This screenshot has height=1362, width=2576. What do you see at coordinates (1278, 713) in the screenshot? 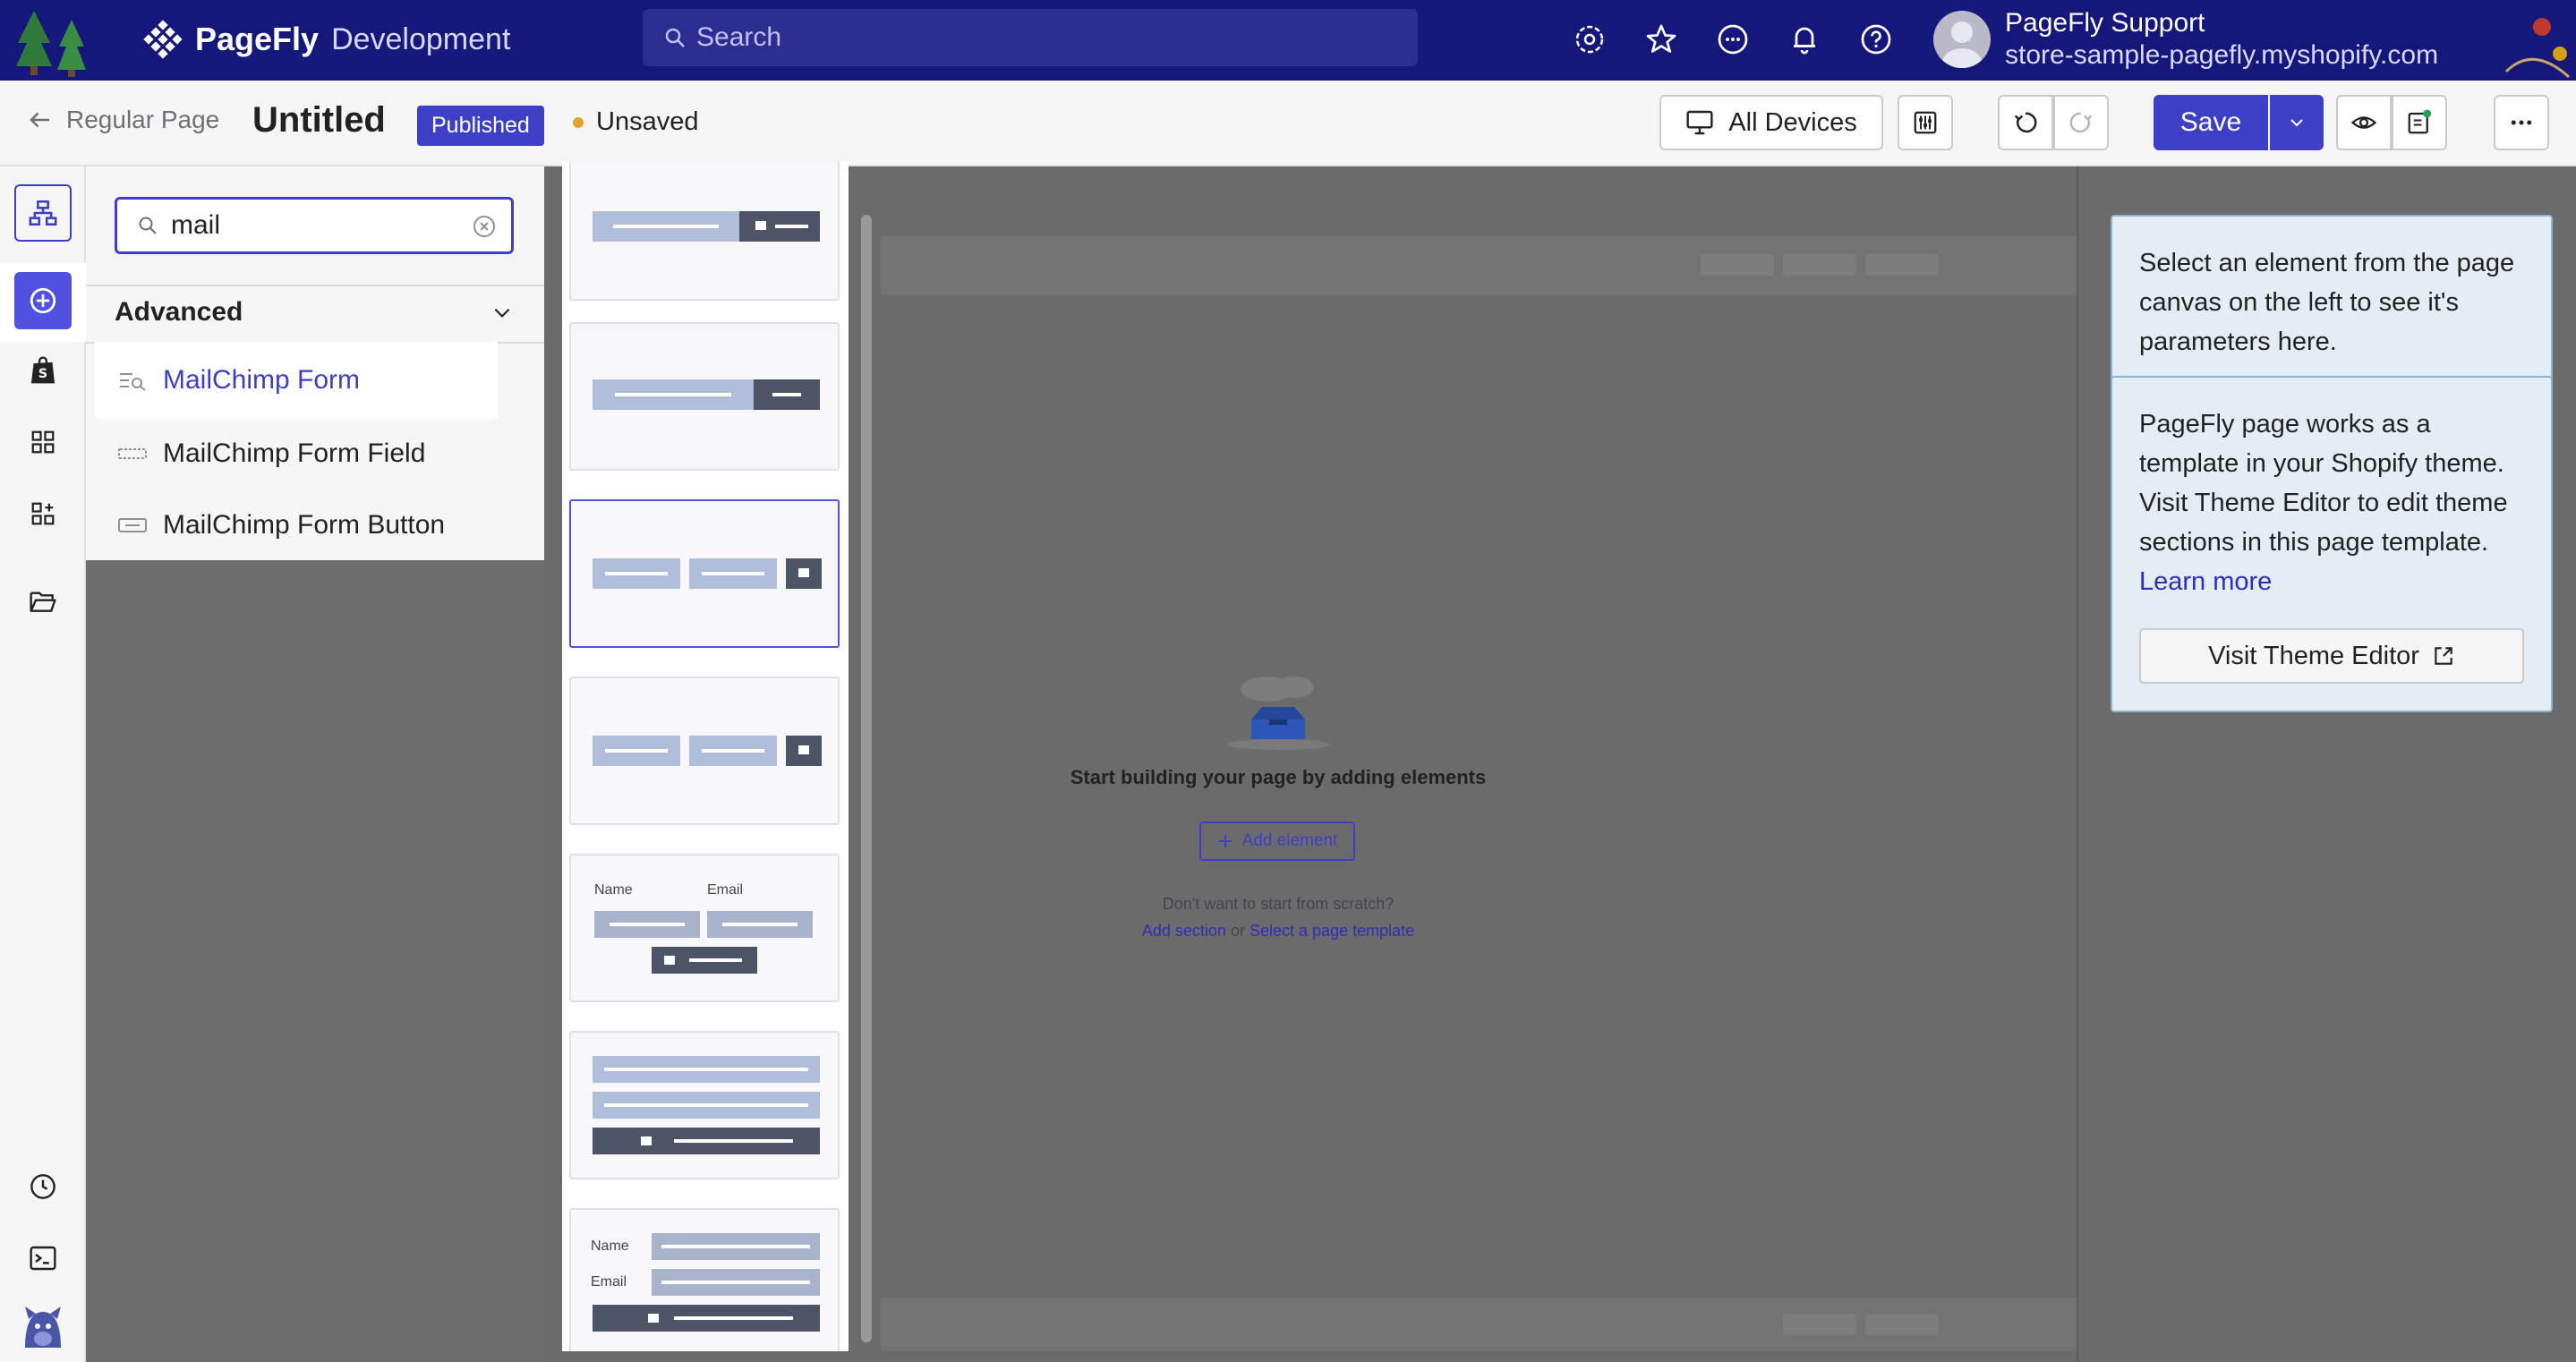
I see `empty-box-icon` at bounding box center [1278, 713].